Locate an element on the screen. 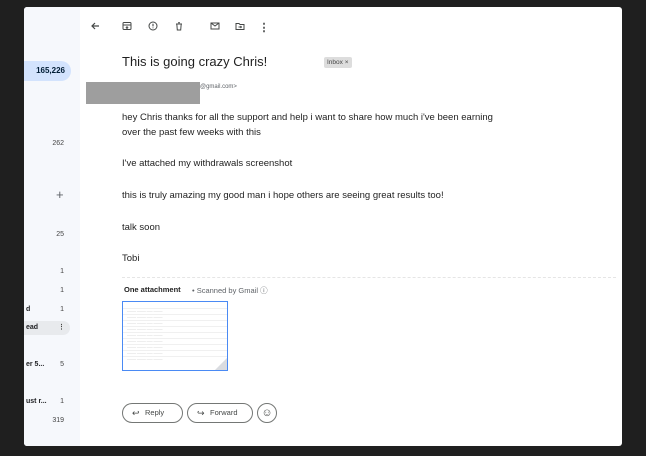  reply-button: ↩ Reply is located at coordinates (152, 413).